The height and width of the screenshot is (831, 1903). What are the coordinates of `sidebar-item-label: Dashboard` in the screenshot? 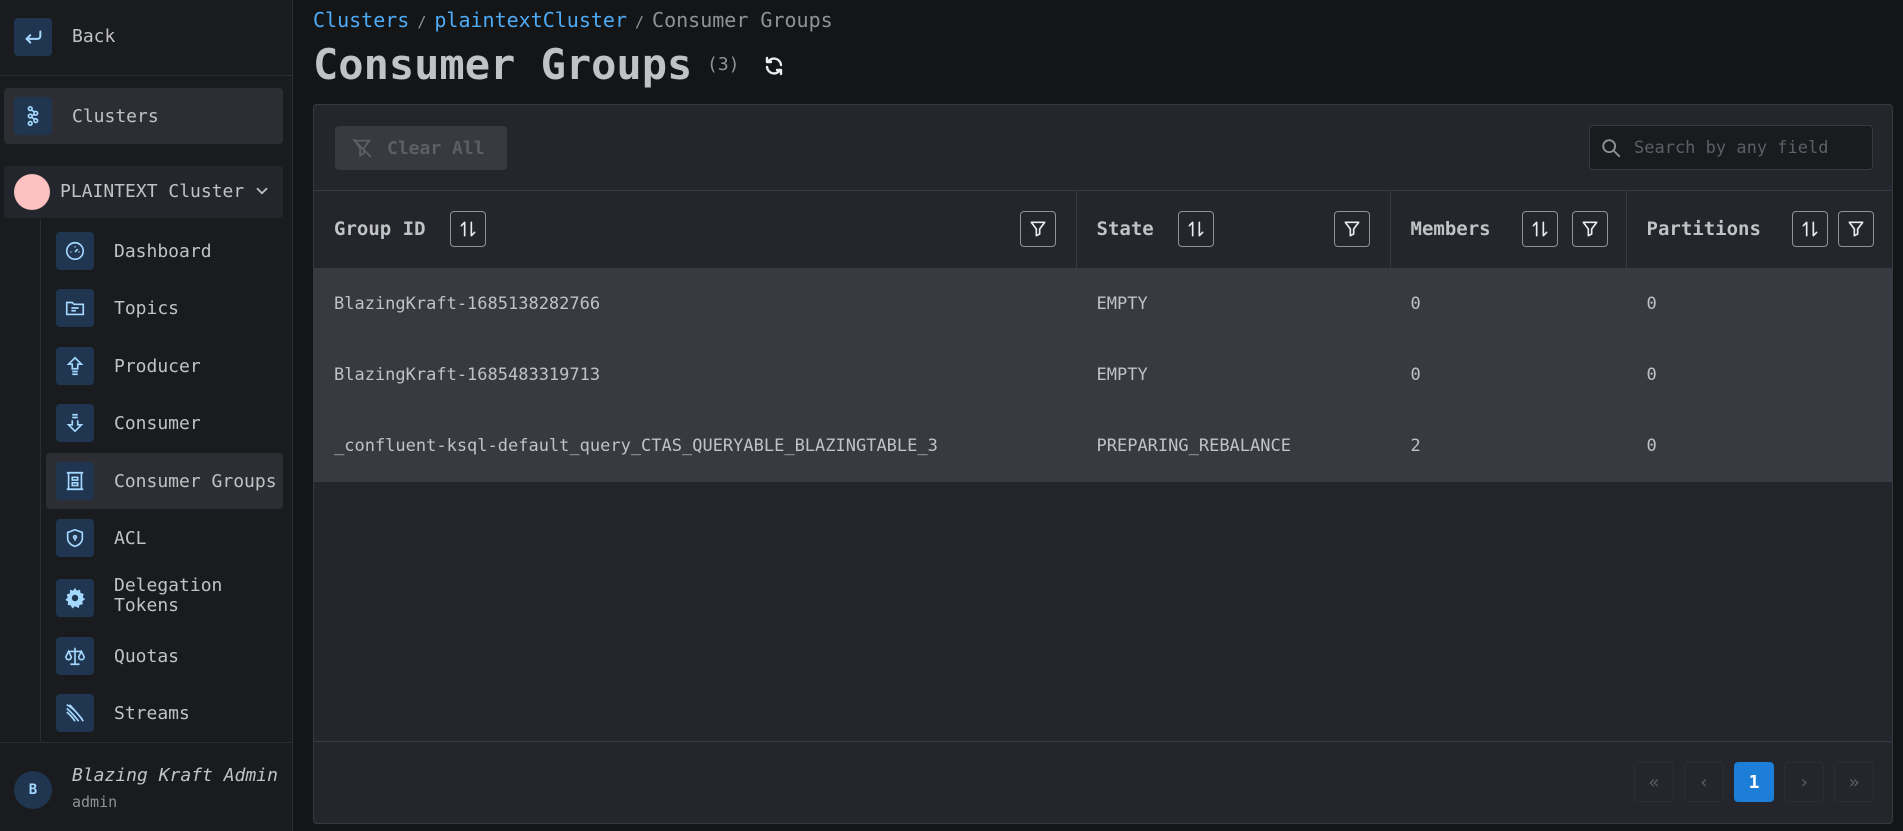 It's located at (163, 251).